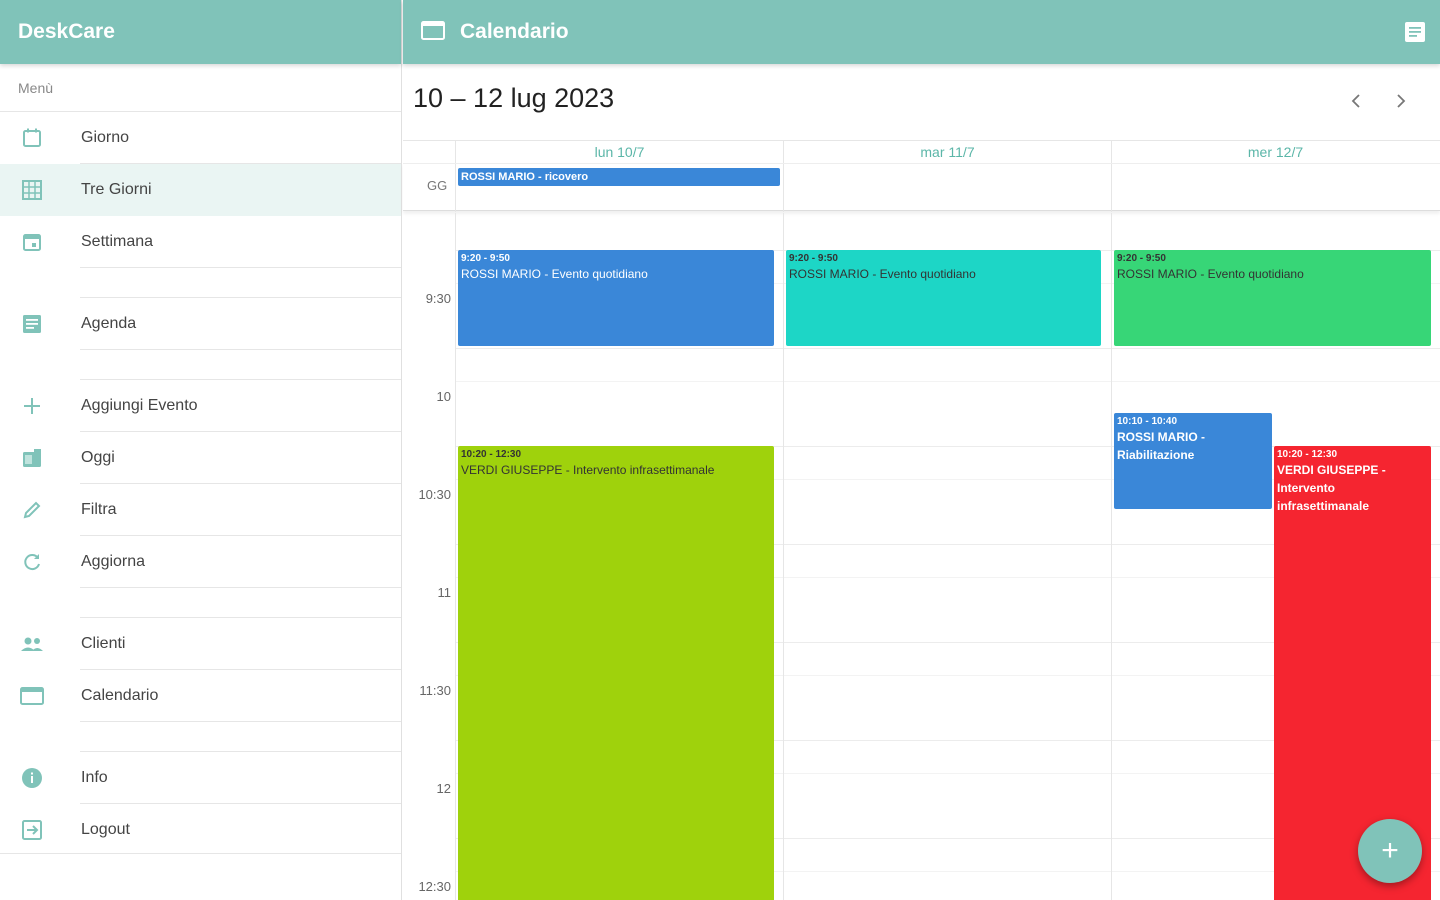 The image size is (1440, 900). What do you see at coordinates (619, 177) in the screenshot?
I see `all-day-event: ROSSI MARIO - ricovero` at bounding box center [619, 177].